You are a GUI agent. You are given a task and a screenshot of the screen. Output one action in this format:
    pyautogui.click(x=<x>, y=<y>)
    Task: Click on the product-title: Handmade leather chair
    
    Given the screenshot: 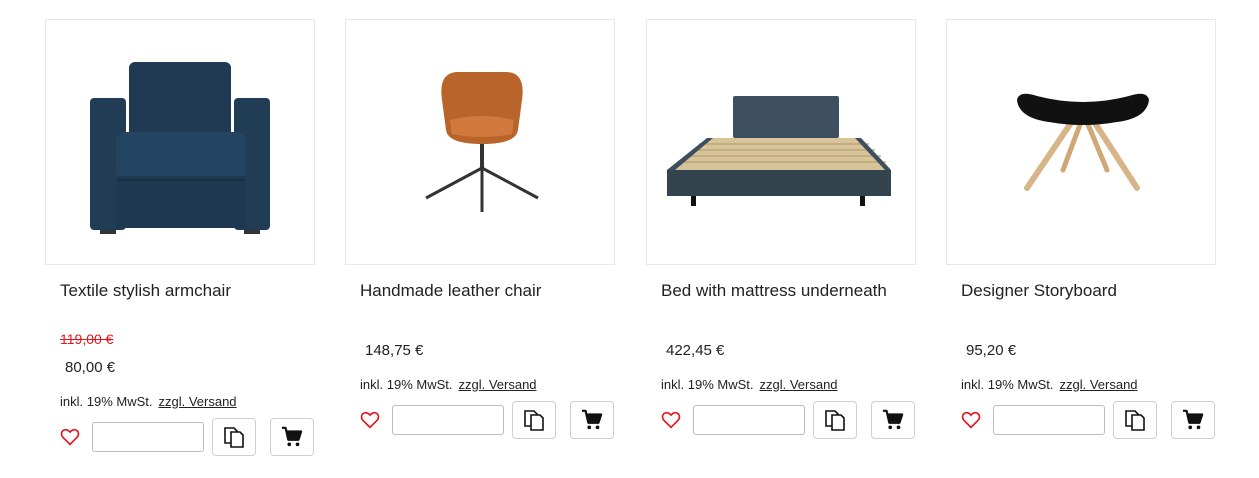 What is the action you would take?
    pyautogui.click(x=450, y=291)
    